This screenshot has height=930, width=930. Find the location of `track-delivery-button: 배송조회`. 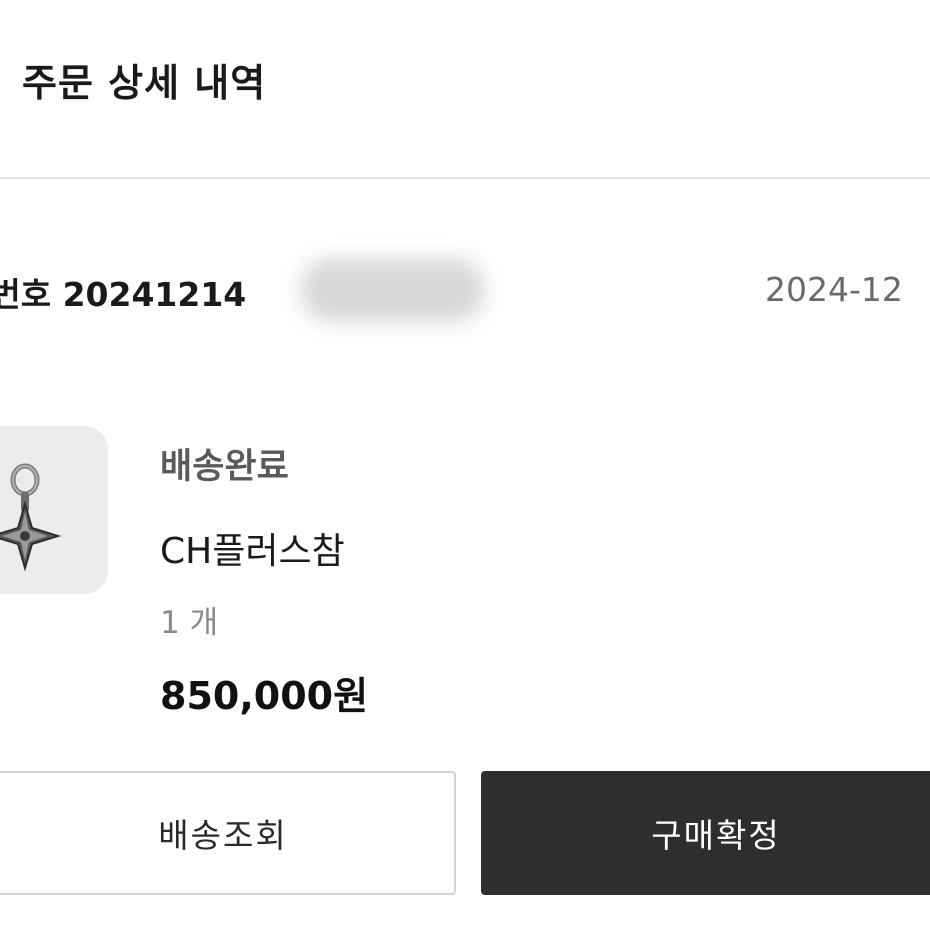

track-delivery-button: 배송조회 is located at coordinates (228, 833).